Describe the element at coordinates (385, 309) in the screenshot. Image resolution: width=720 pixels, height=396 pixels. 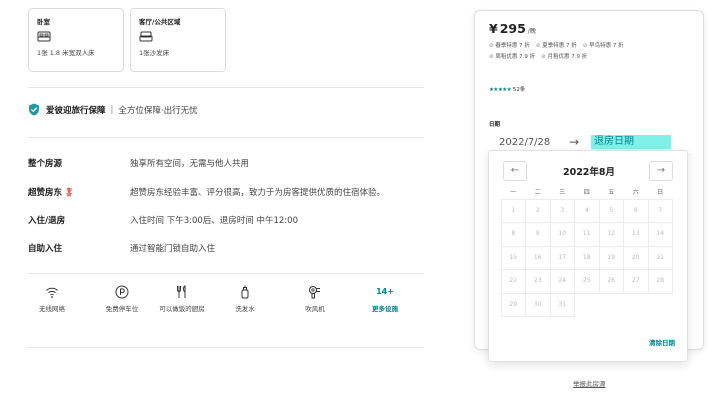
I see `more-amenities-label: 更多设施` at that location.